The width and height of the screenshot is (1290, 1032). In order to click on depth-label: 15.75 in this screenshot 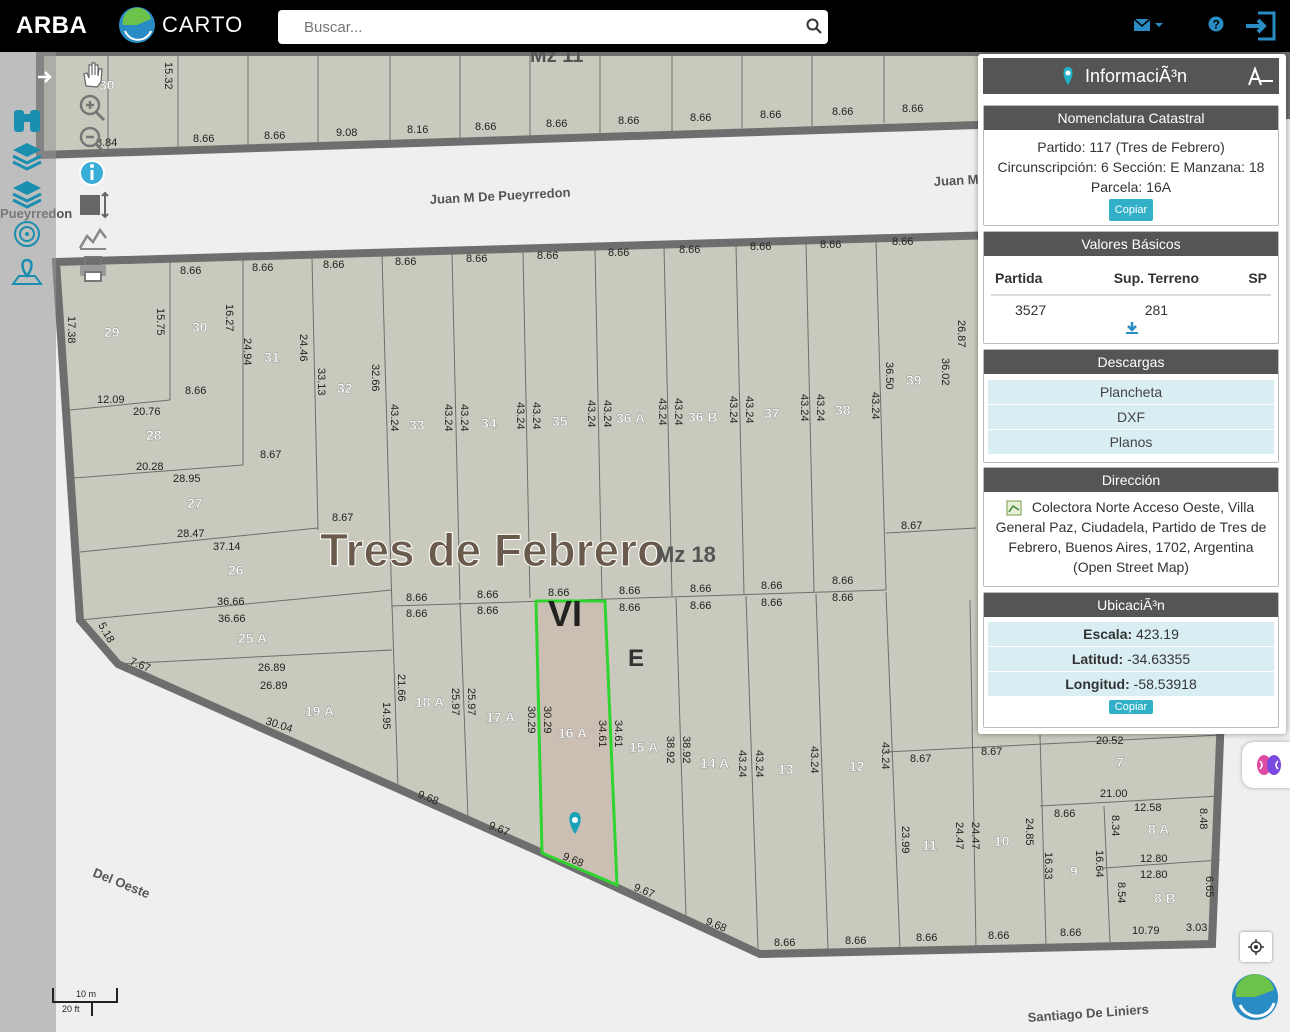, I will do `click(160, 322)`.